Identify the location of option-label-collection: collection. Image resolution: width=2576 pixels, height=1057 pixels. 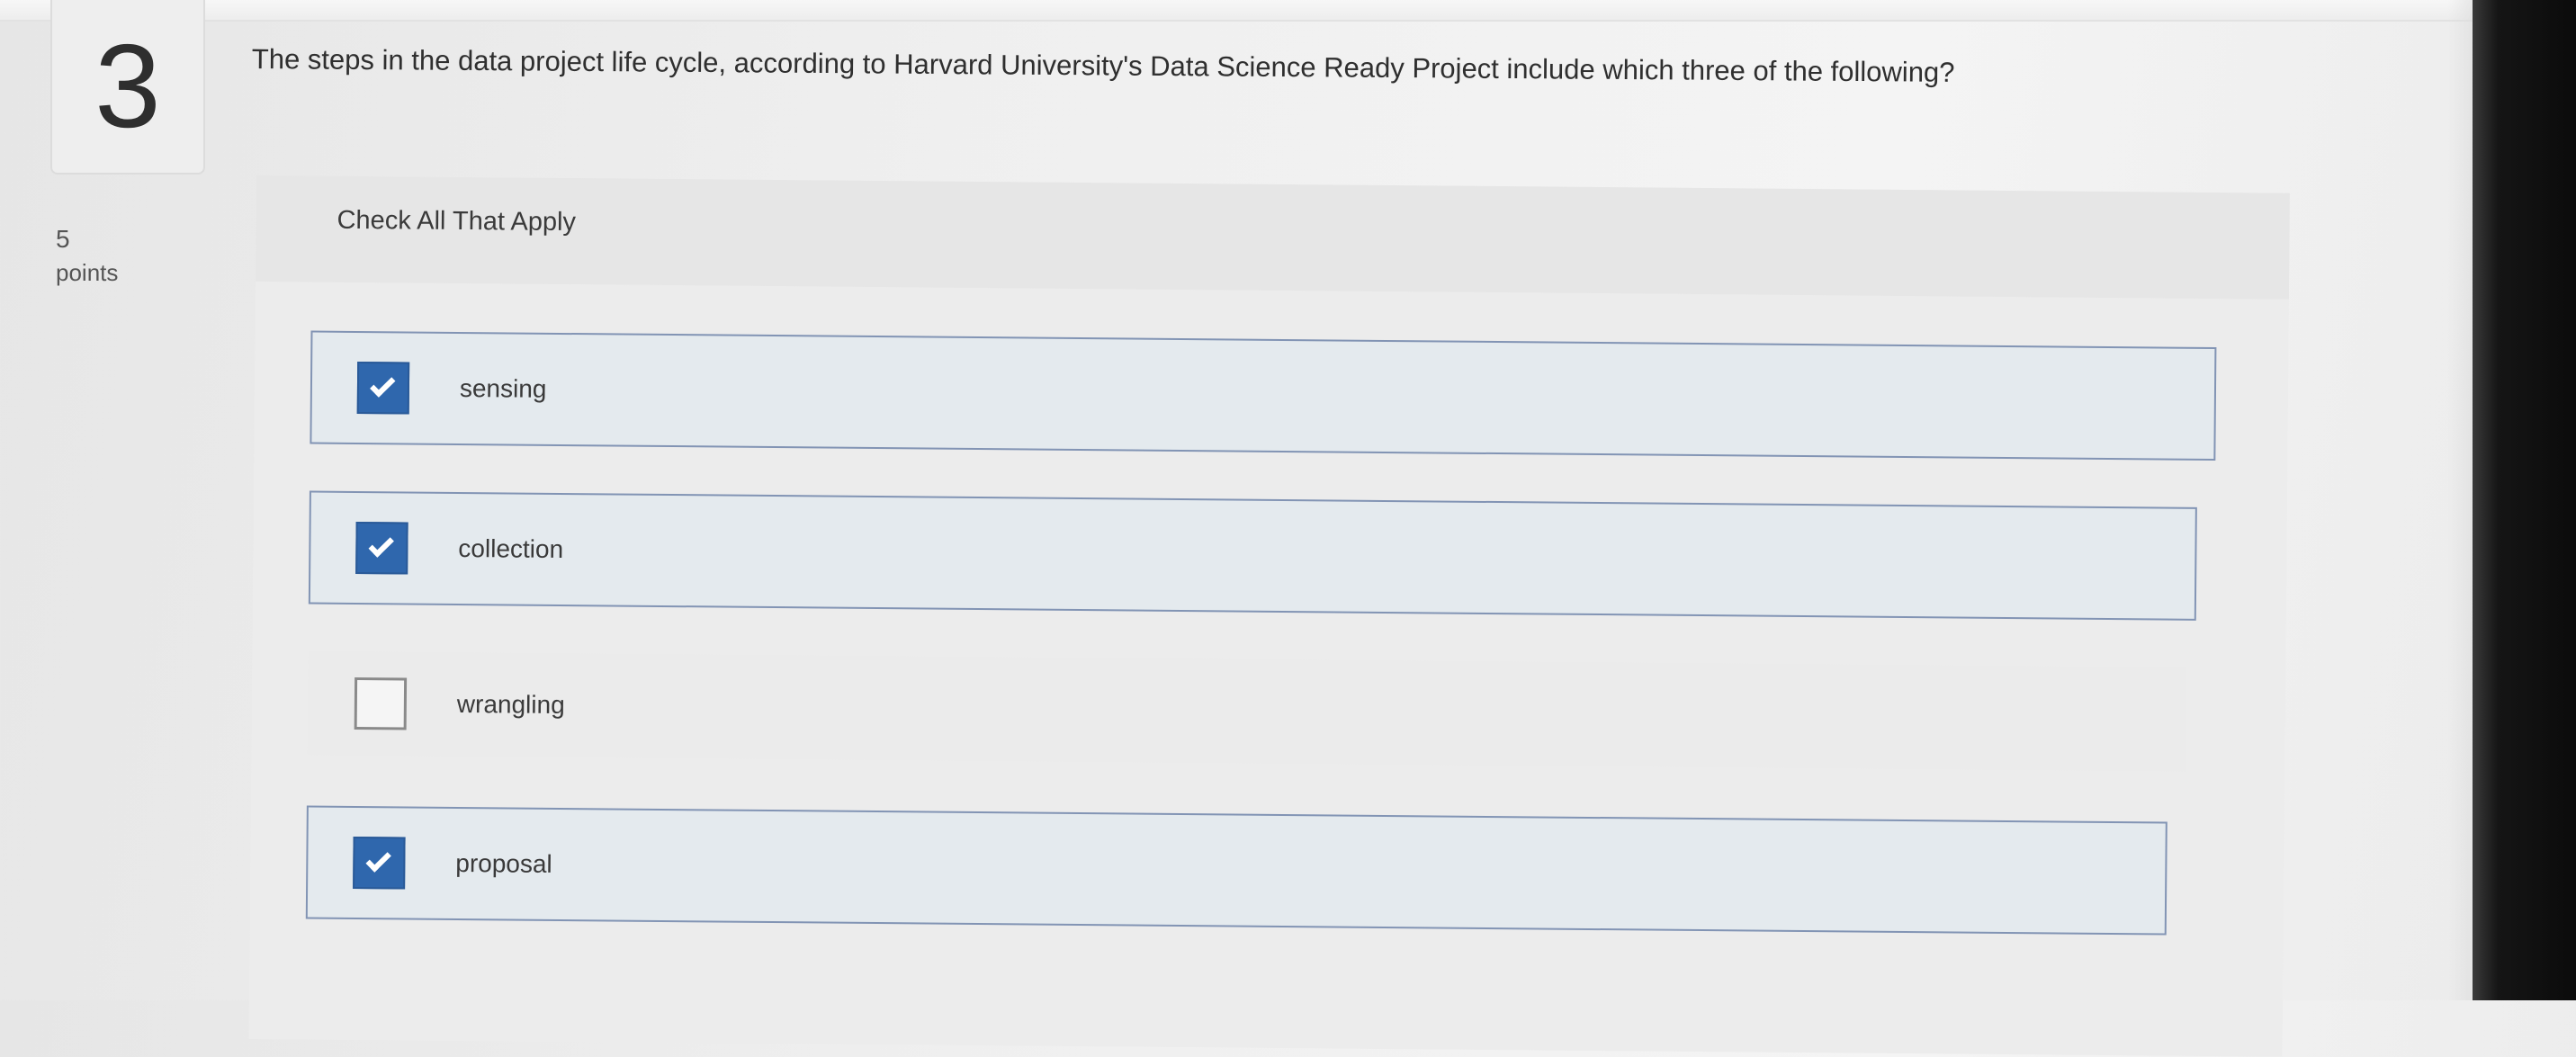
(511, 548).